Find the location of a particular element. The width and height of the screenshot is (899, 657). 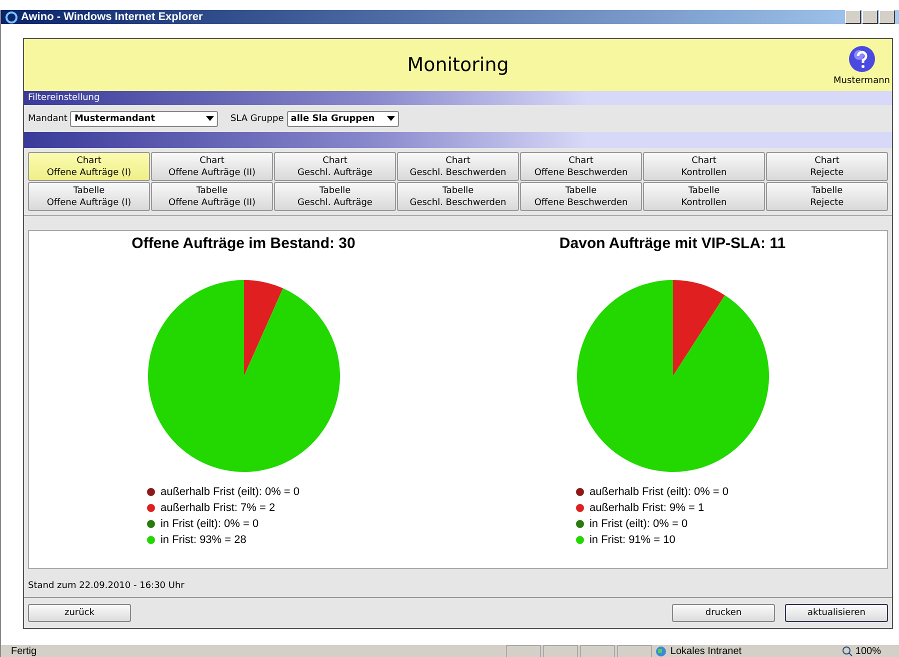

legend-label: außerhalb Frist: 7% = 2 is located at coordinates (218, 508).